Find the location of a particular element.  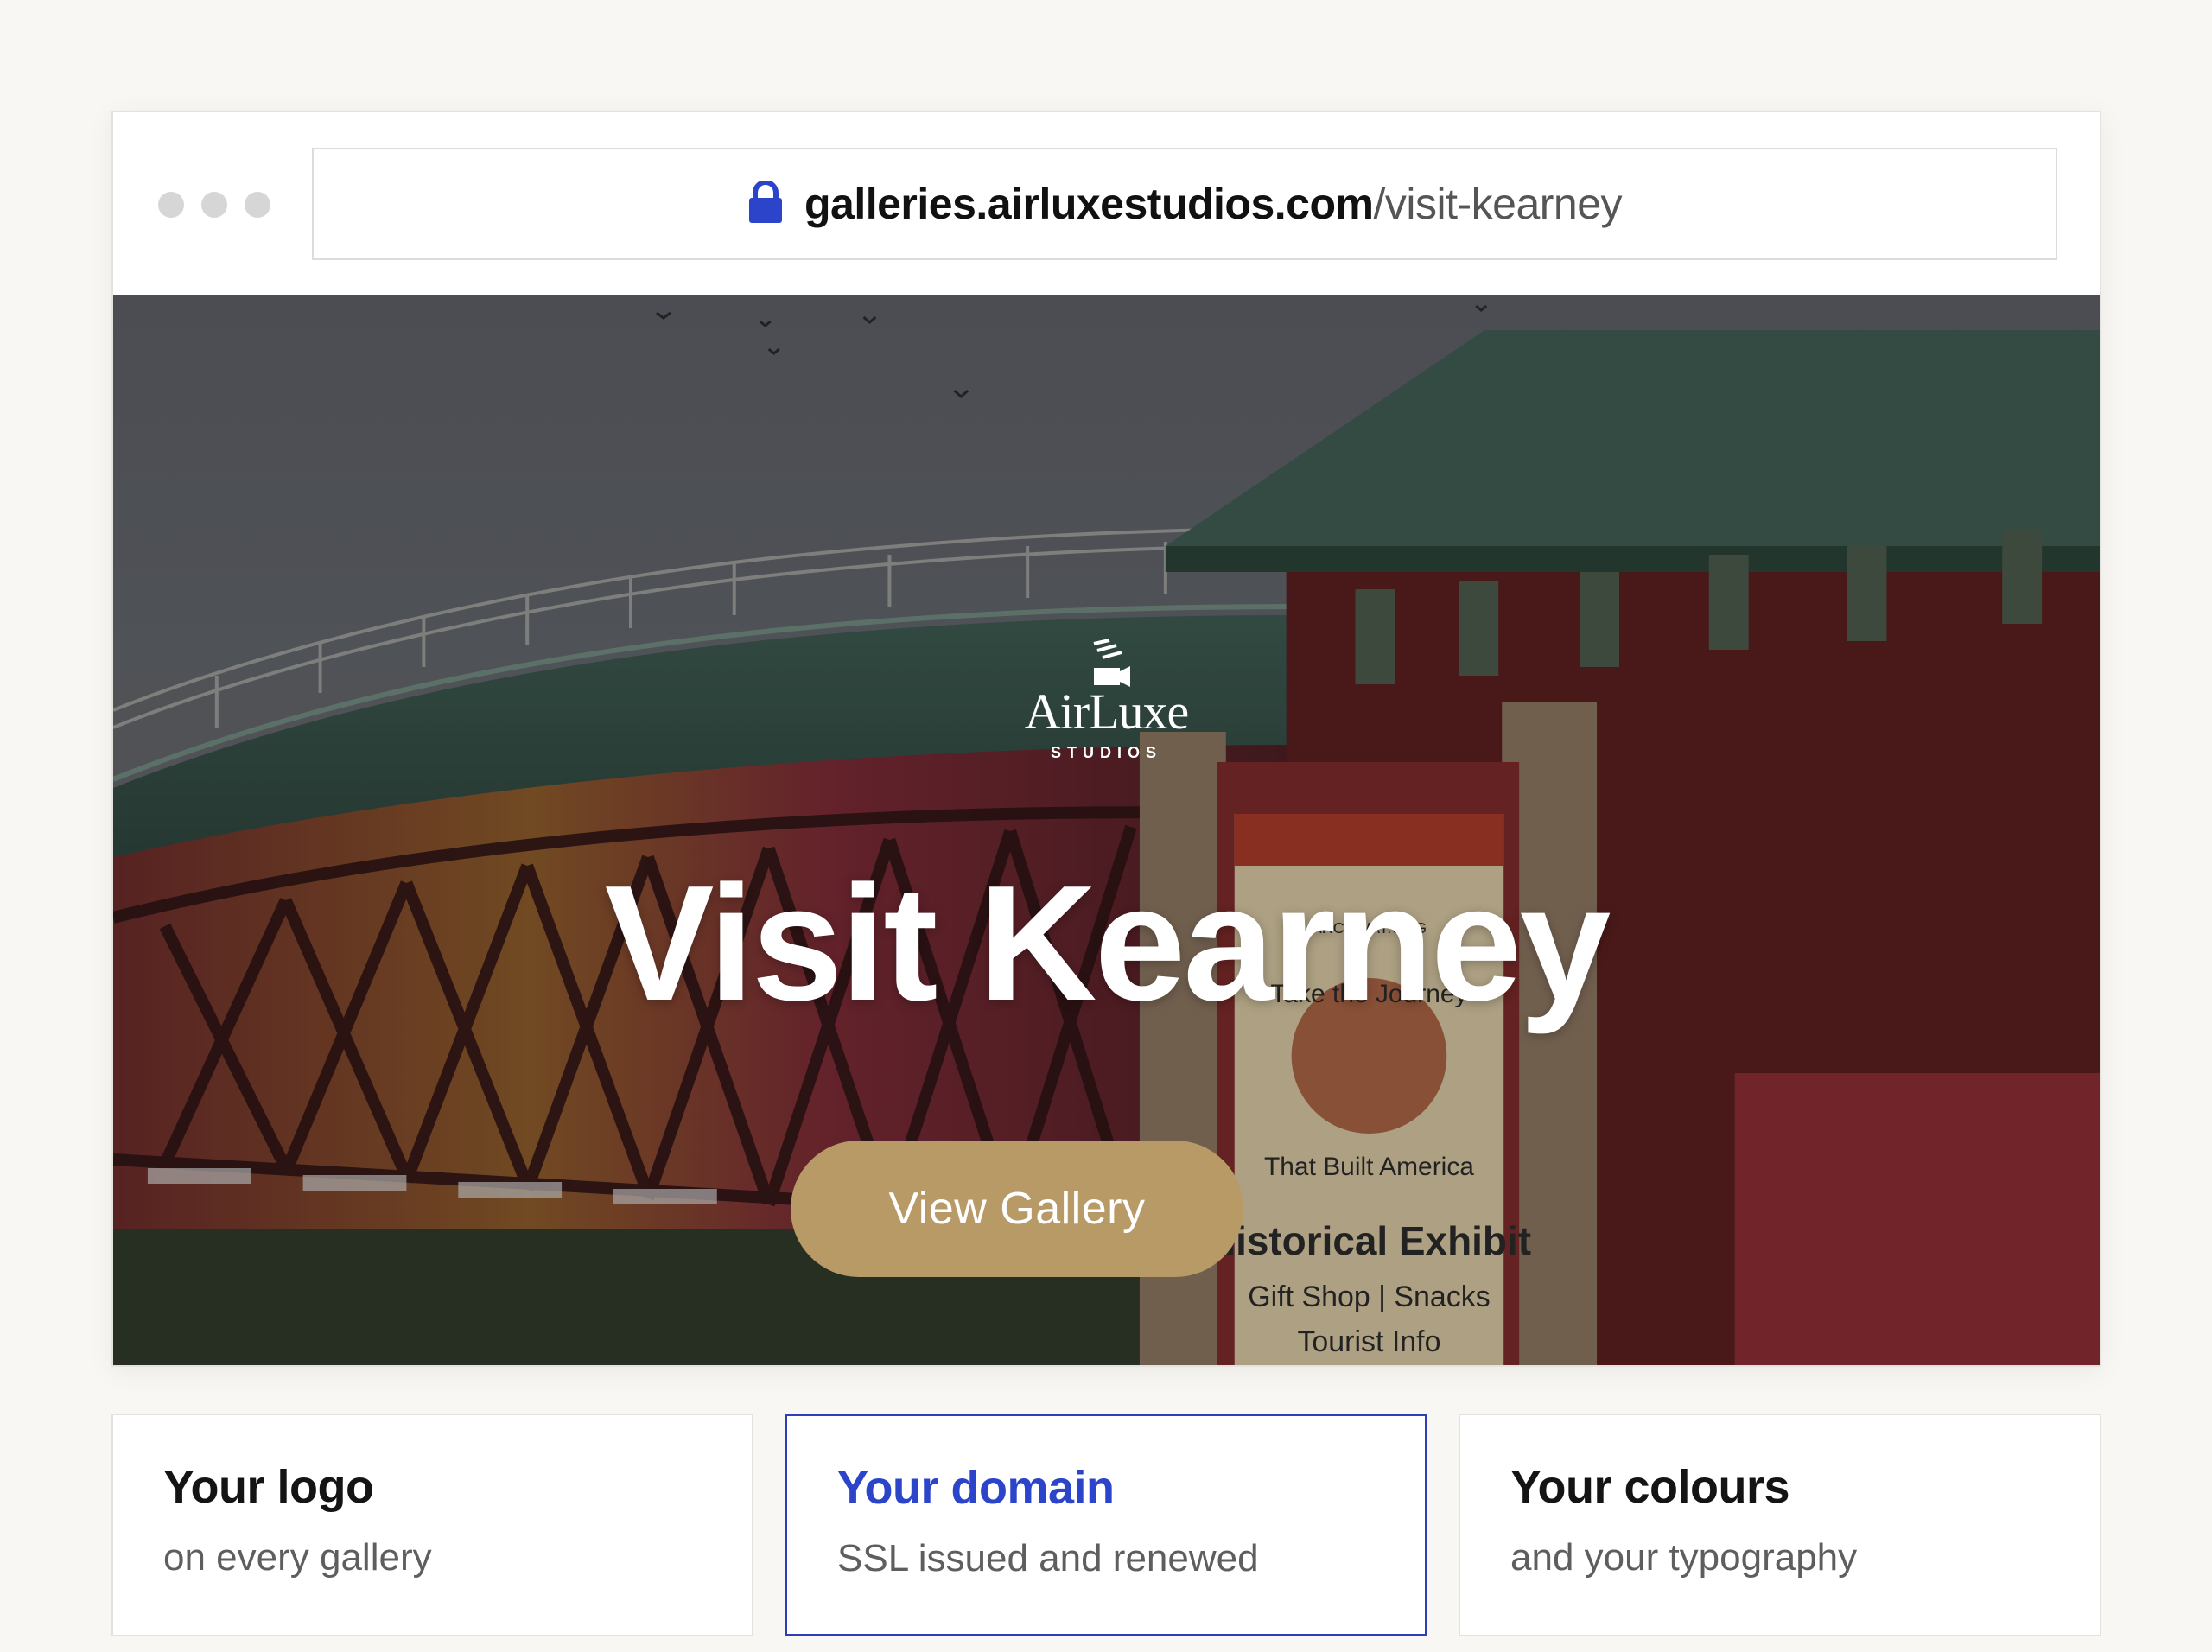

feature-card-domain: Your domain SSL issued and renewed is located at coordinates (1106, 1525).